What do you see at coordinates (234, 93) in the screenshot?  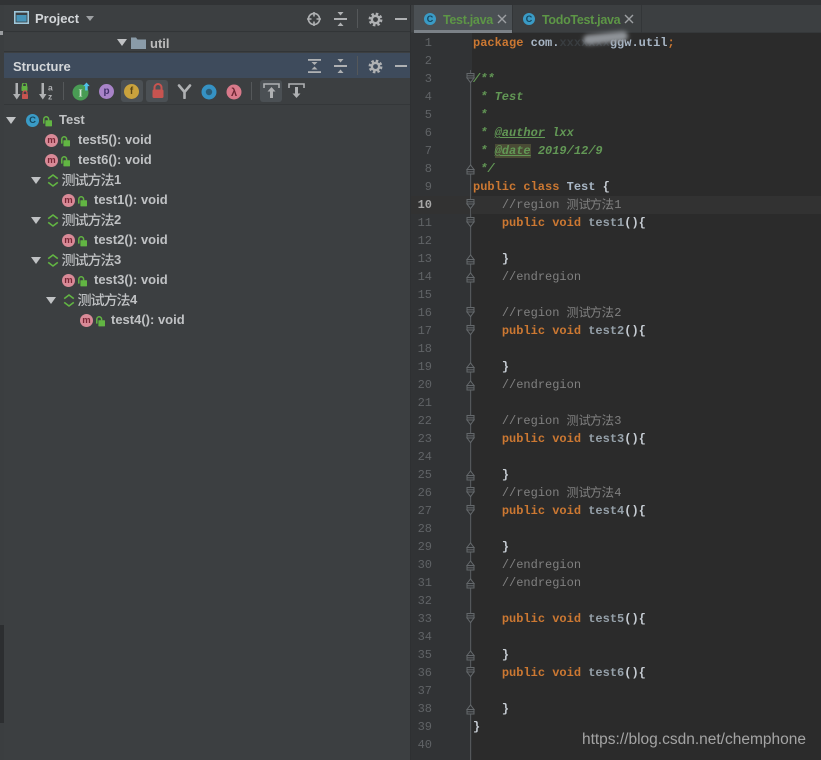 I see `svg-text: λ` at bounding box center [234, 93].